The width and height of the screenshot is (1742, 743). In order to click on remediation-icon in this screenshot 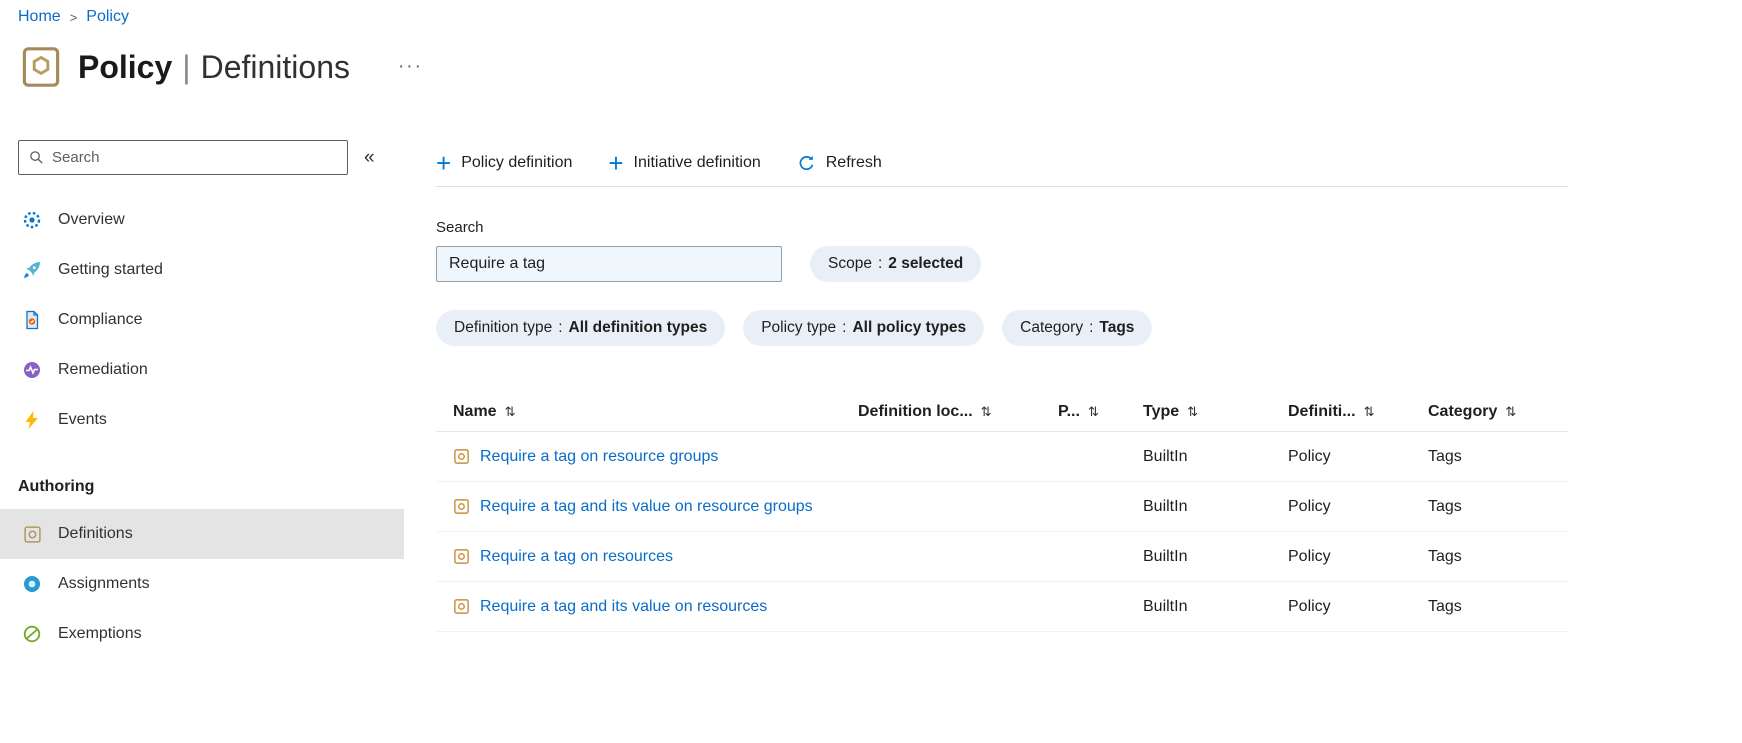, I will do `click(32, 370)`.